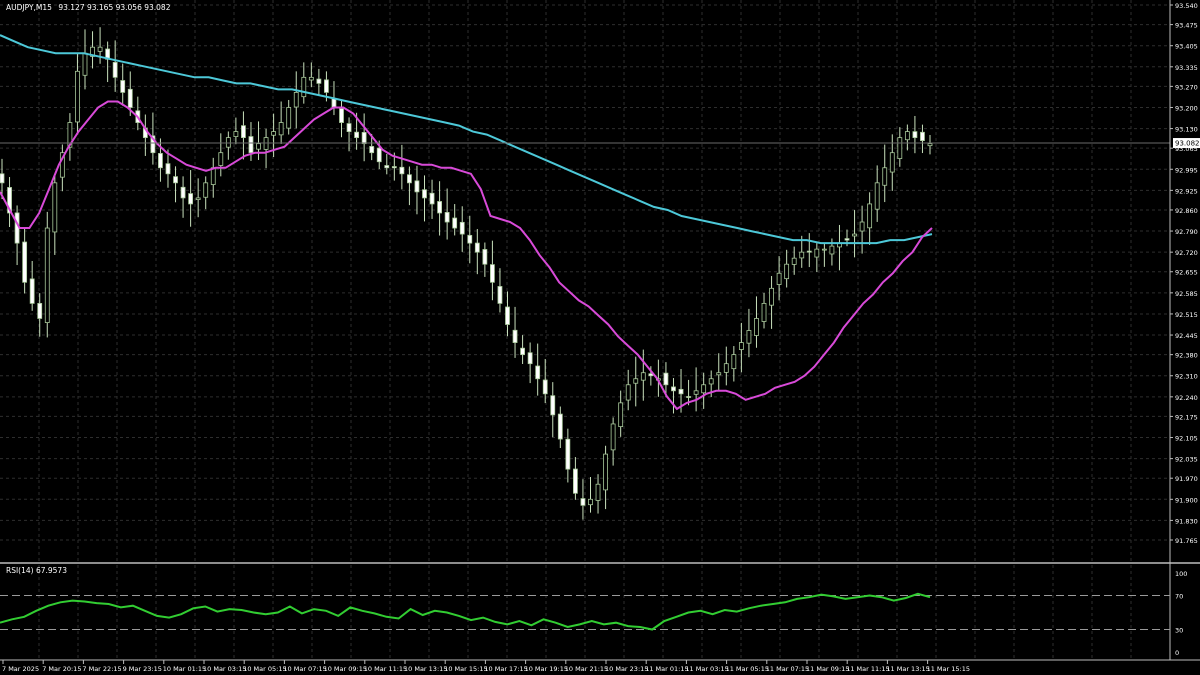  I want to click on rsi-level-label: 70, so click(1179, 597).